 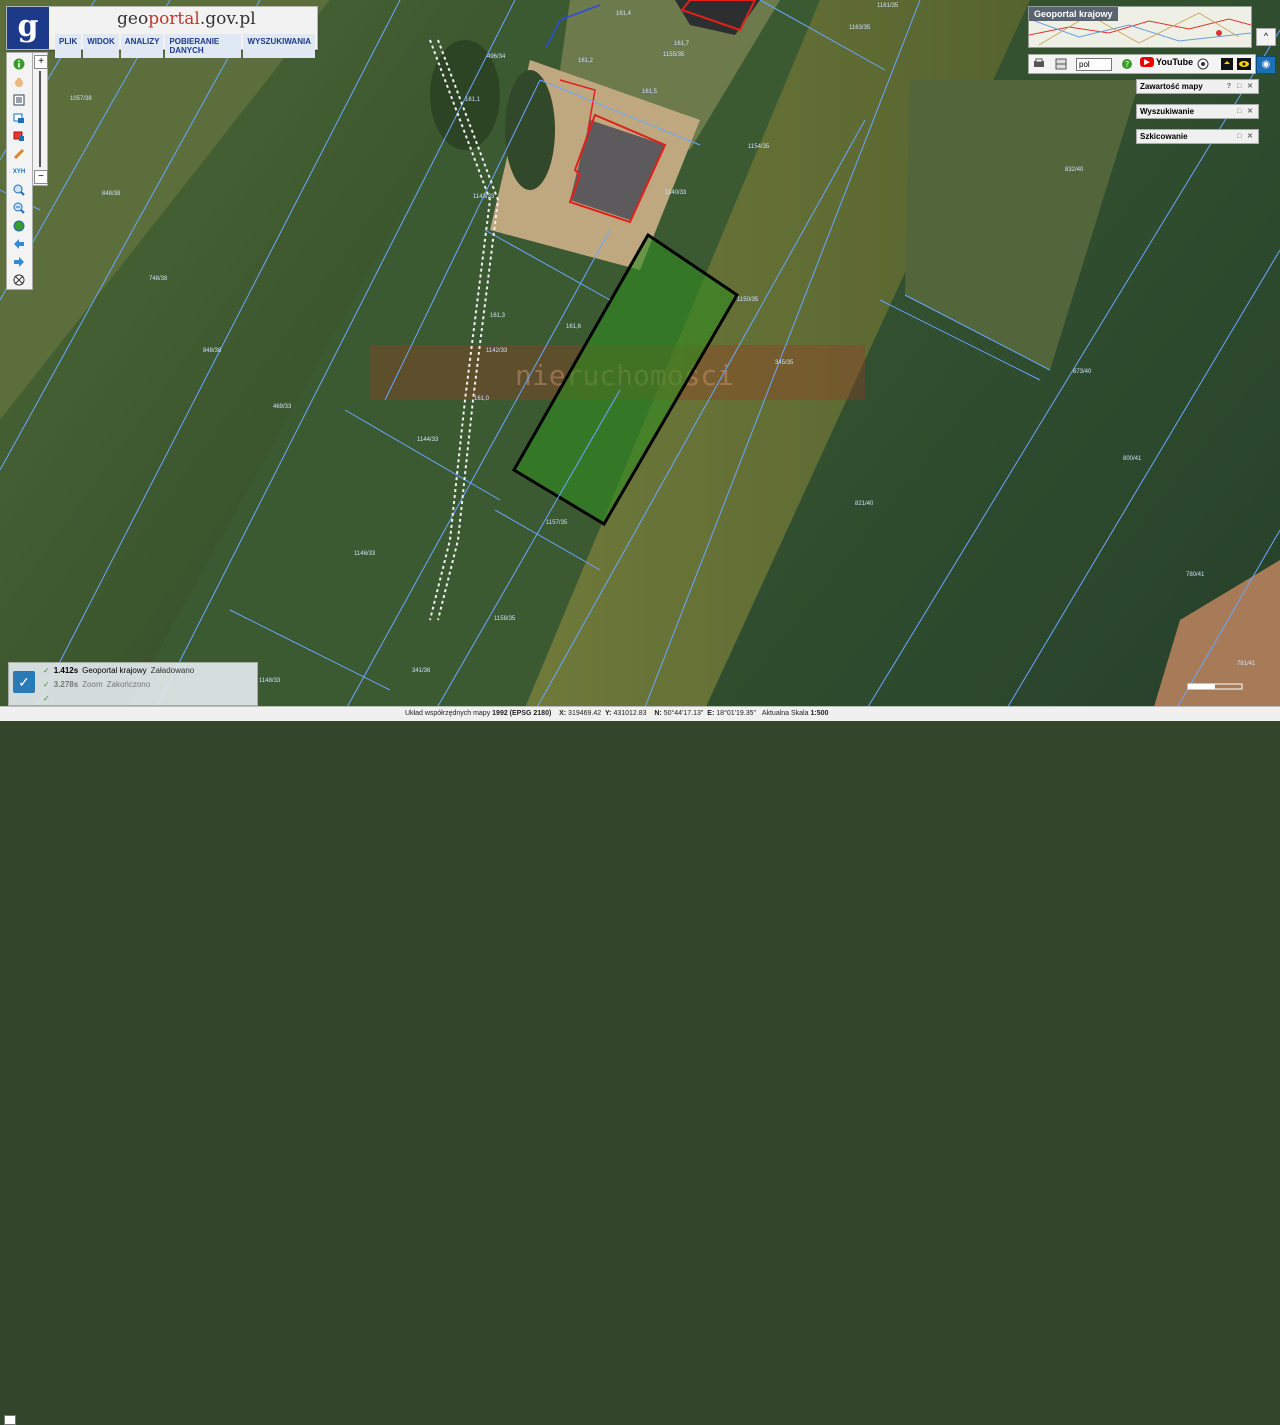 What do you see at coordinates (1266, 65) in the screenshot?
I see `eye-icon: ◉` at bounding box center [1266, 65].